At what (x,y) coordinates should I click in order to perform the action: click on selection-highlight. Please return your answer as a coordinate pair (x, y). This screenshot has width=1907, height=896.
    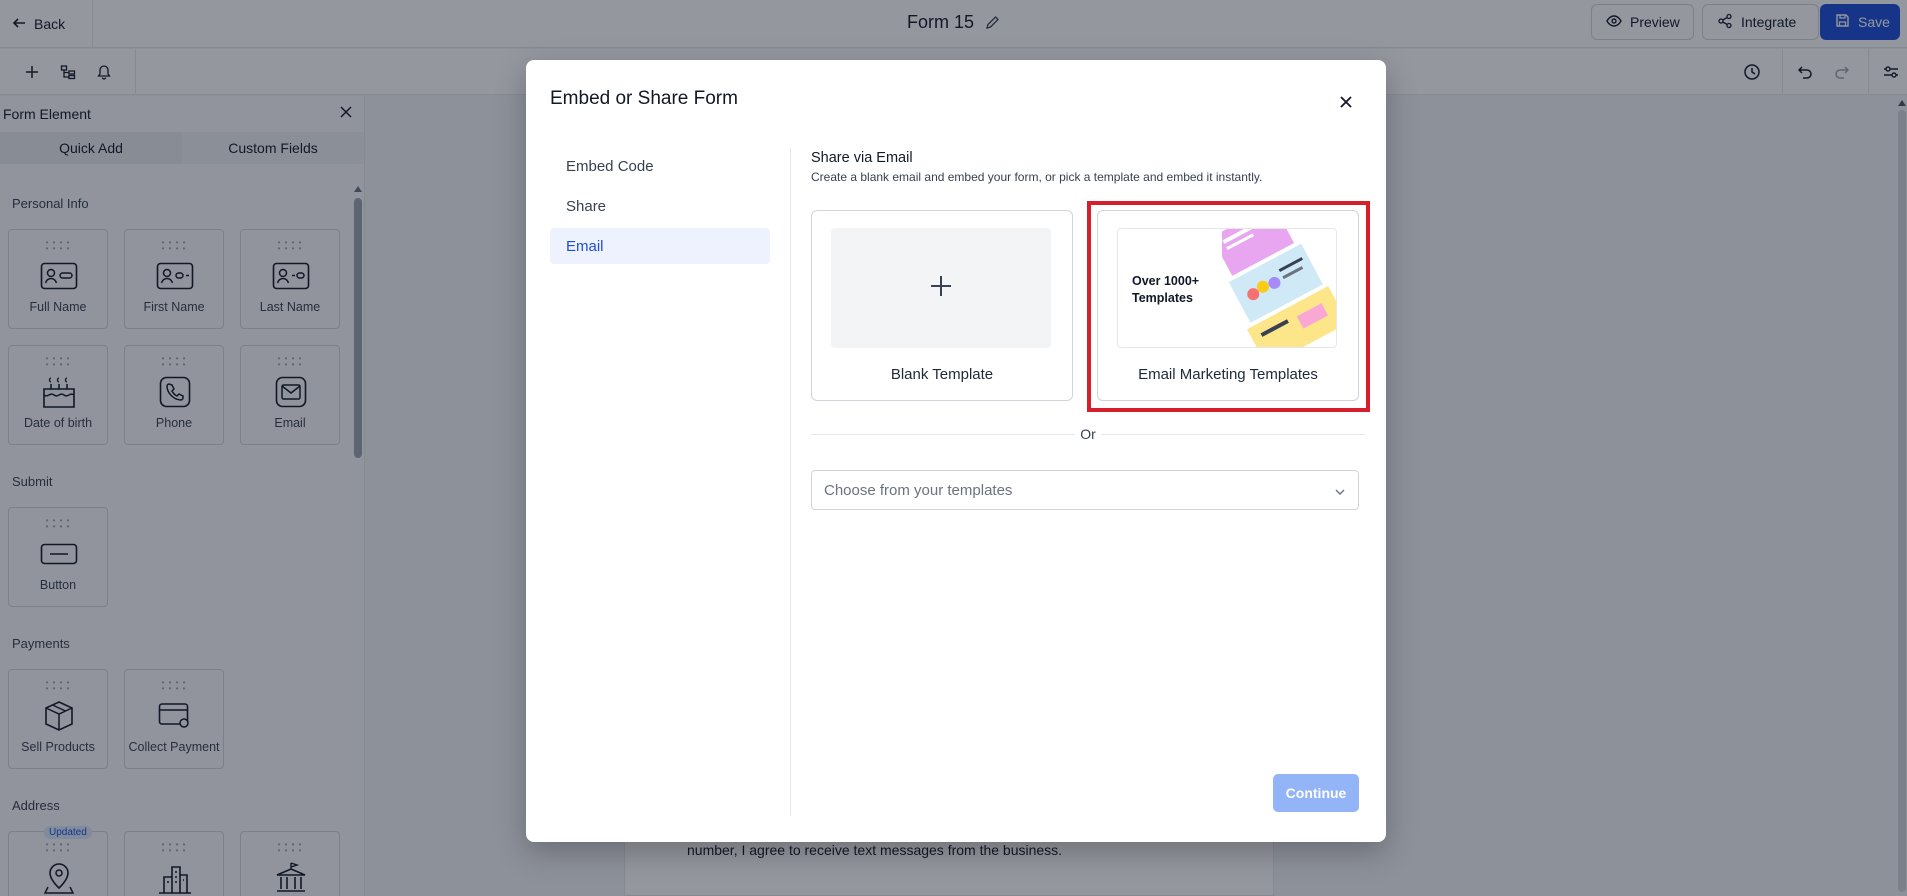
    Looking at the image, I should click on (1228, 306).